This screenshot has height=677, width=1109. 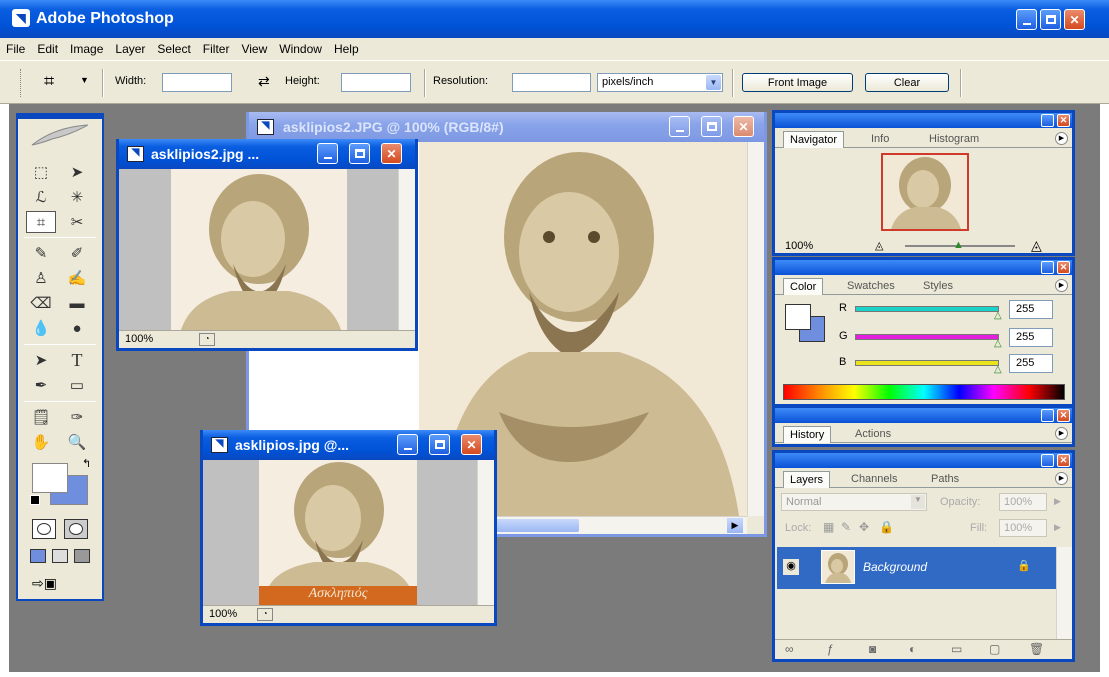 What do you see at coordinates (267, 154) in the screenshot?
I see `document-titlebar: ◥ asklipios2.jpg ... ✕` at bounding box center [267, 154].